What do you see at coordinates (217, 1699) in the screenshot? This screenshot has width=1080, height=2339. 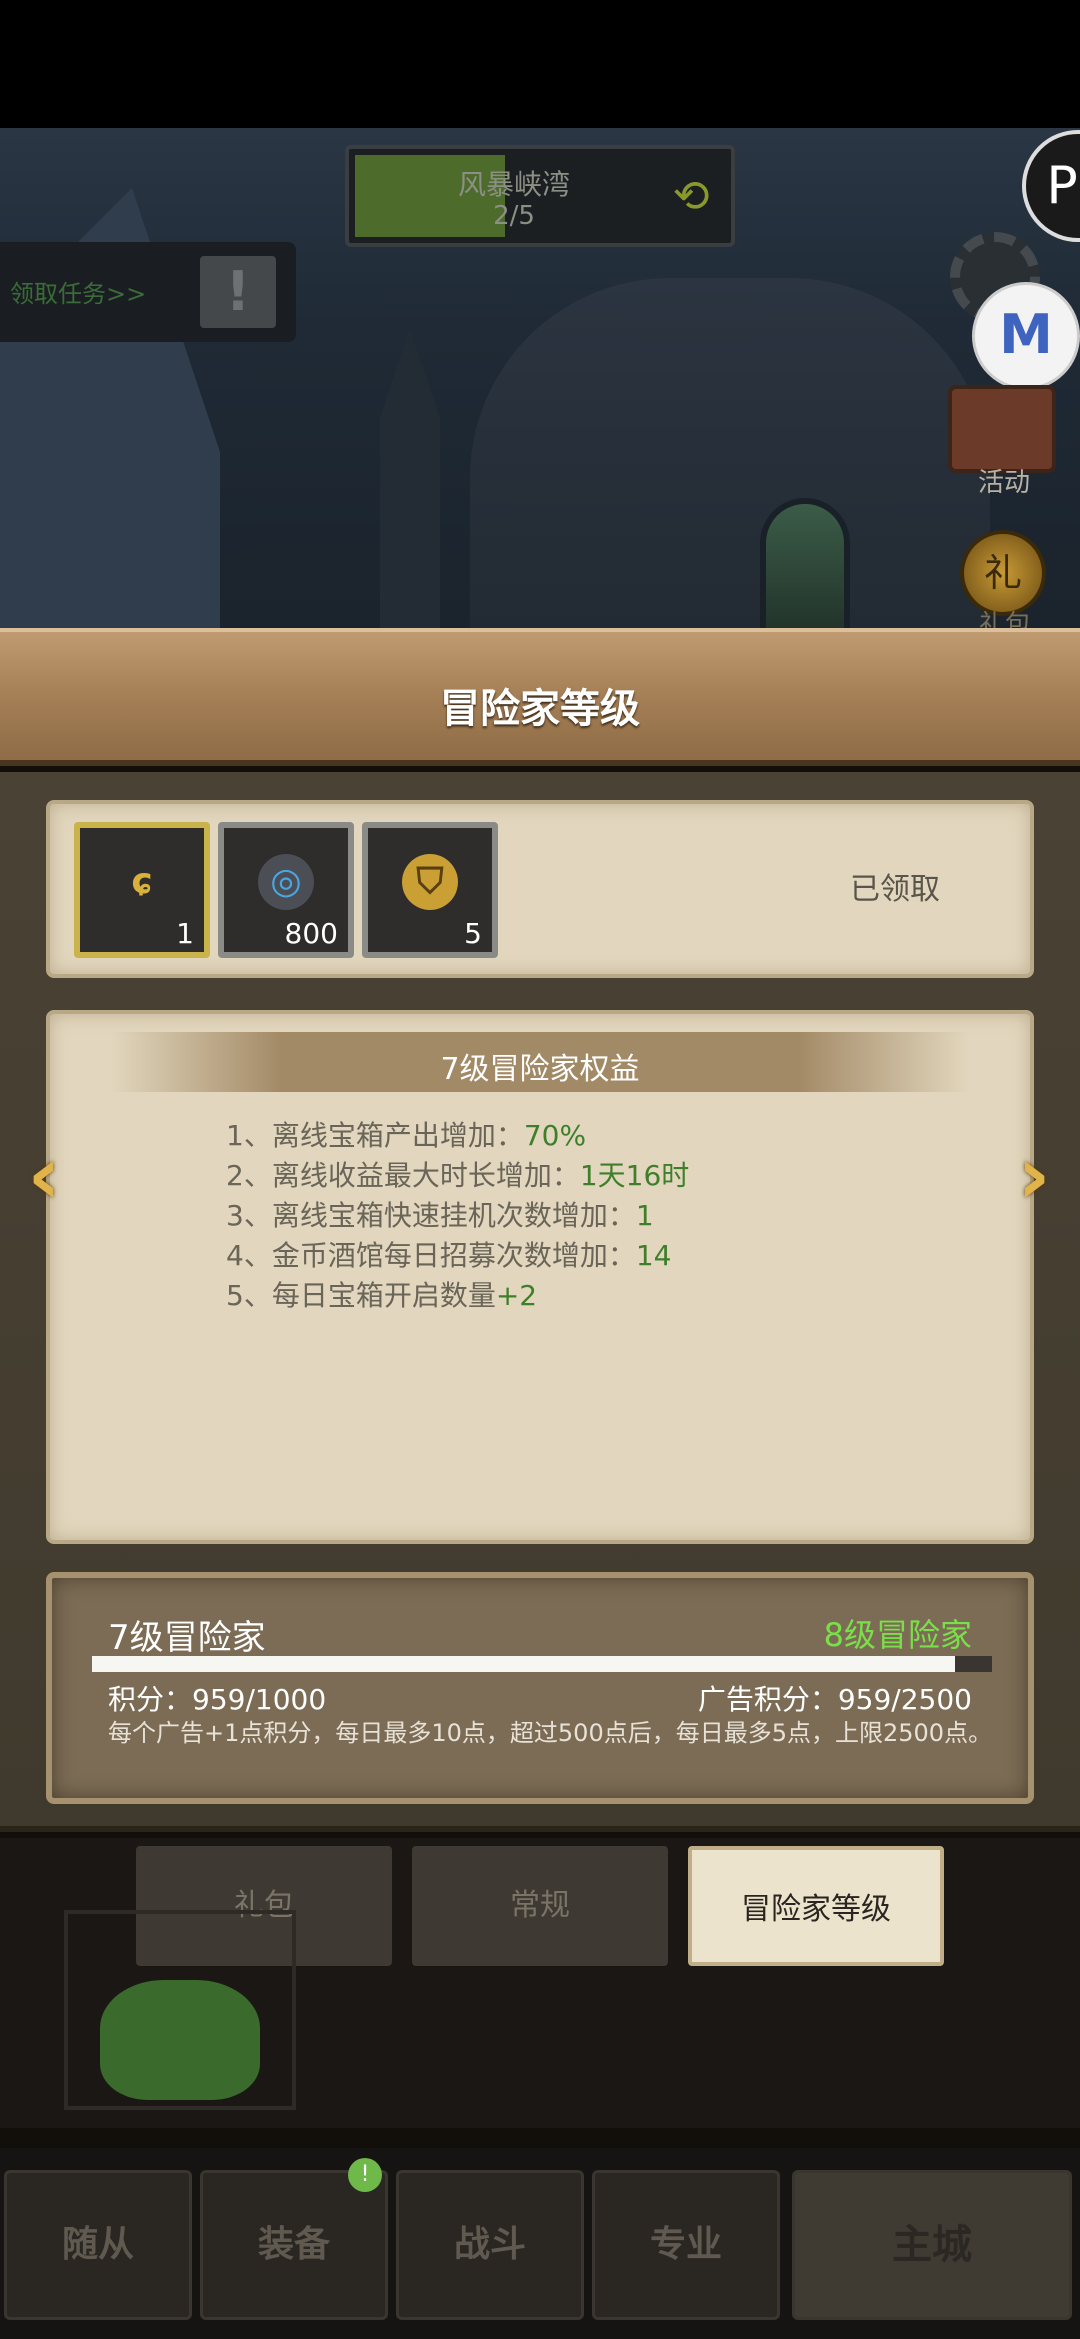 I see `points-text: 积分：959/1000` at bounding box center [217, 1699].